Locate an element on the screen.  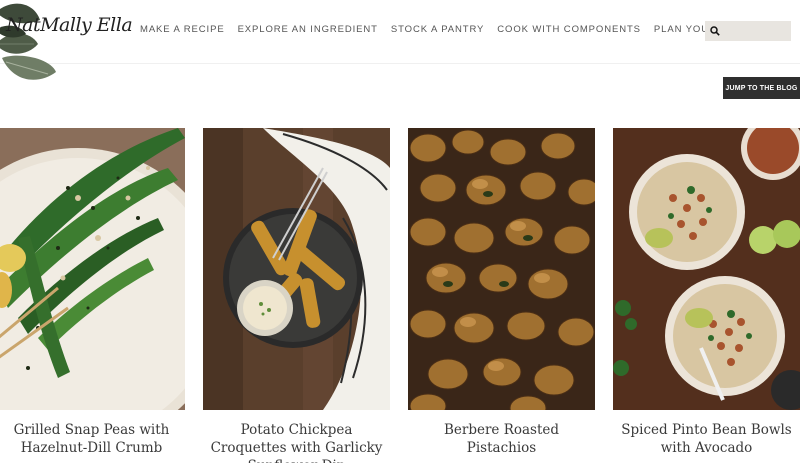
recipe-title: Berbere Roasted Pistachios is located at coordinates (501, 439).